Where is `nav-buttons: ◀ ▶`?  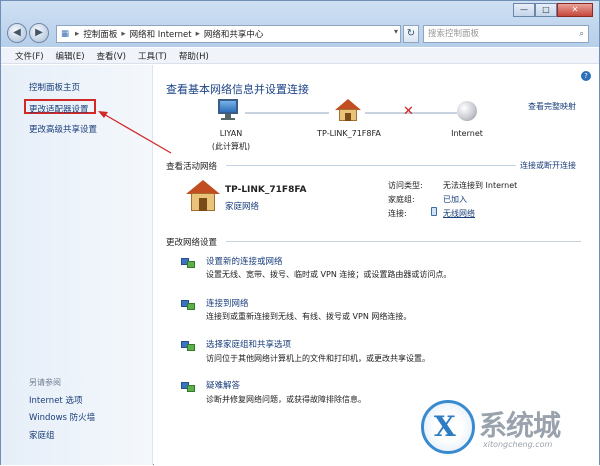 nav-buttons: ◀ ▶ is located at coordinates (29, 33).